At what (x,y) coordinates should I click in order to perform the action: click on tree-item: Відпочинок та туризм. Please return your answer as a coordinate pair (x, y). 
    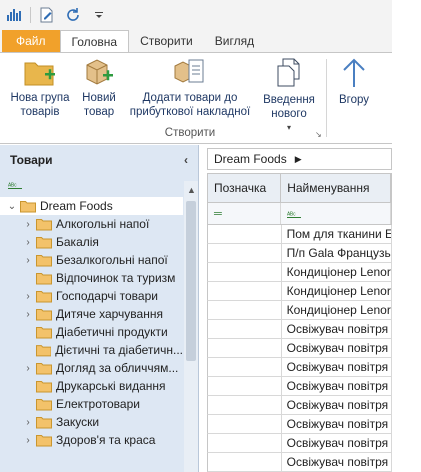
    Looking at the image, I should click on (91, 278).